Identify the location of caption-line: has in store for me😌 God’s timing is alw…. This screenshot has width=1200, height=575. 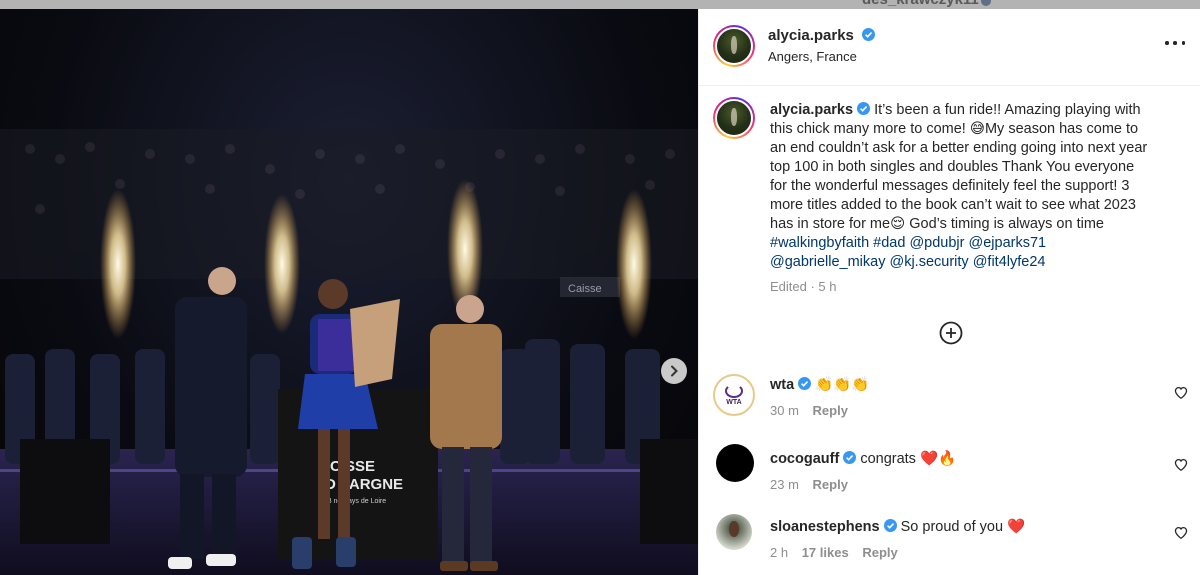
(937, 224).